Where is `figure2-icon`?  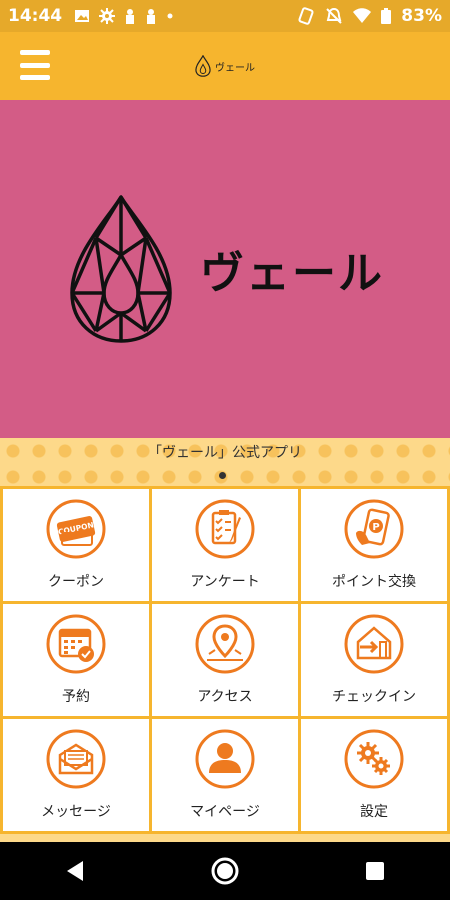 figure2-icon is located at coordinates (151, 16).